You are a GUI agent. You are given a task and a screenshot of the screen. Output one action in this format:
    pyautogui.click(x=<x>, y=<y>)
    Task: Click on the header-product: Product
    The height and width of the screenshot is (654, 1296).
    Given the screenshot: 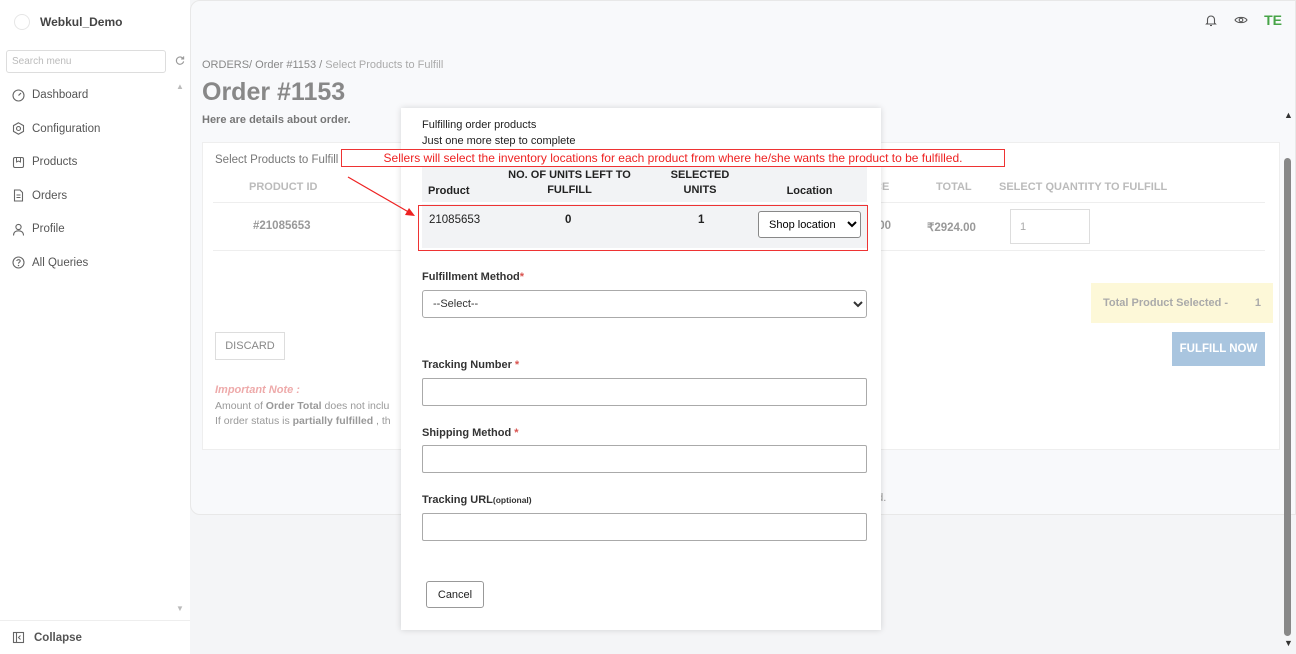 What is the action you would take?
    pyautogui.click(x=449, y=191)
    